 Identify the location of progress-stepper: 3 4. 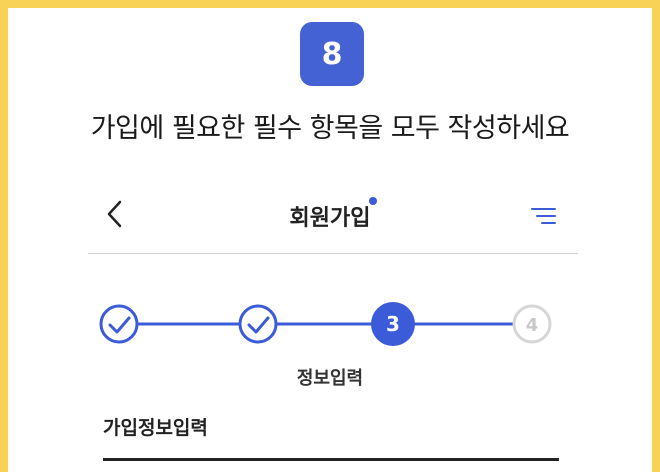
(325, 324).